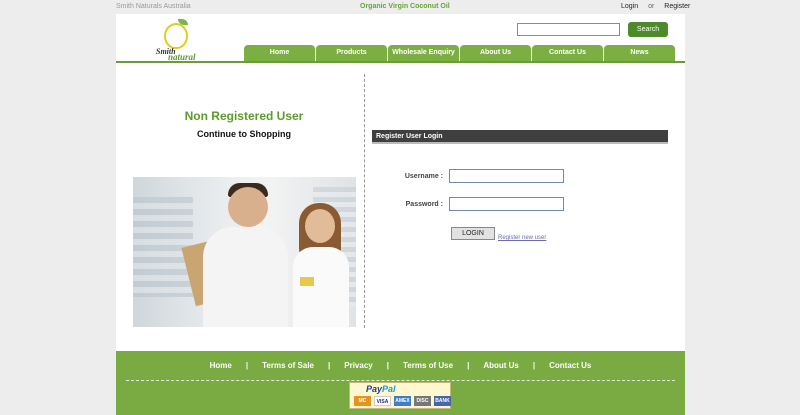  Describe the element at coordinates (473, 233) in the screenshot. I see `login-button: LOGIN` at that location.